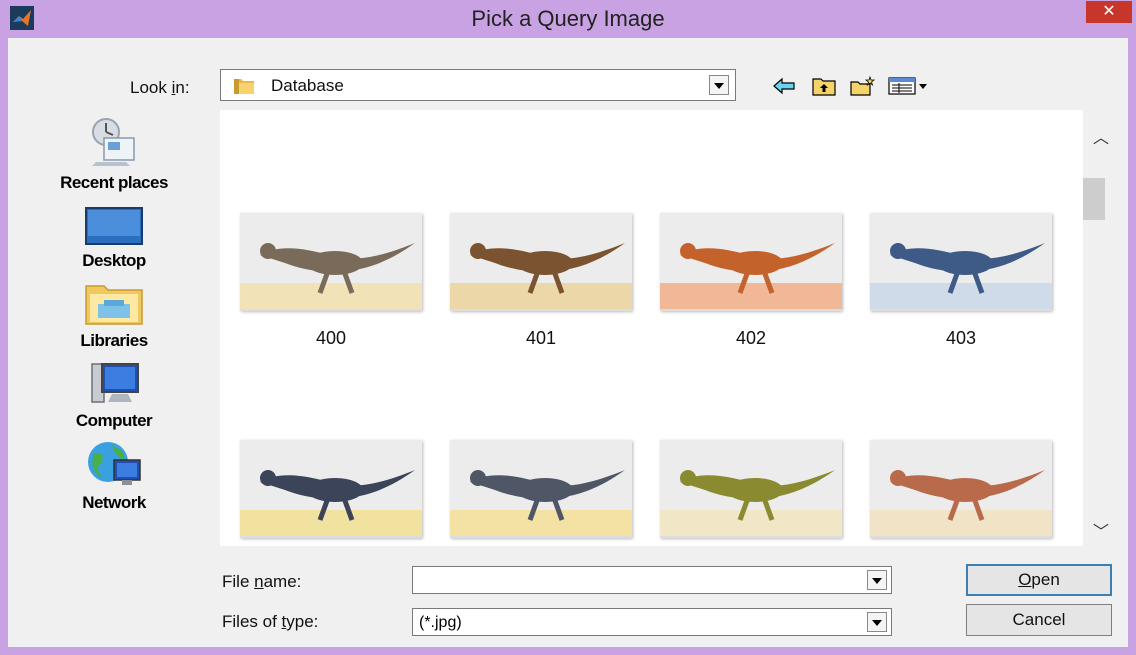 The image size is (1136, 655). What do you see at coordinates (160, 87) in the screenshot?
I see `look-in-label: Look in:` at bounding box center [160, 87].